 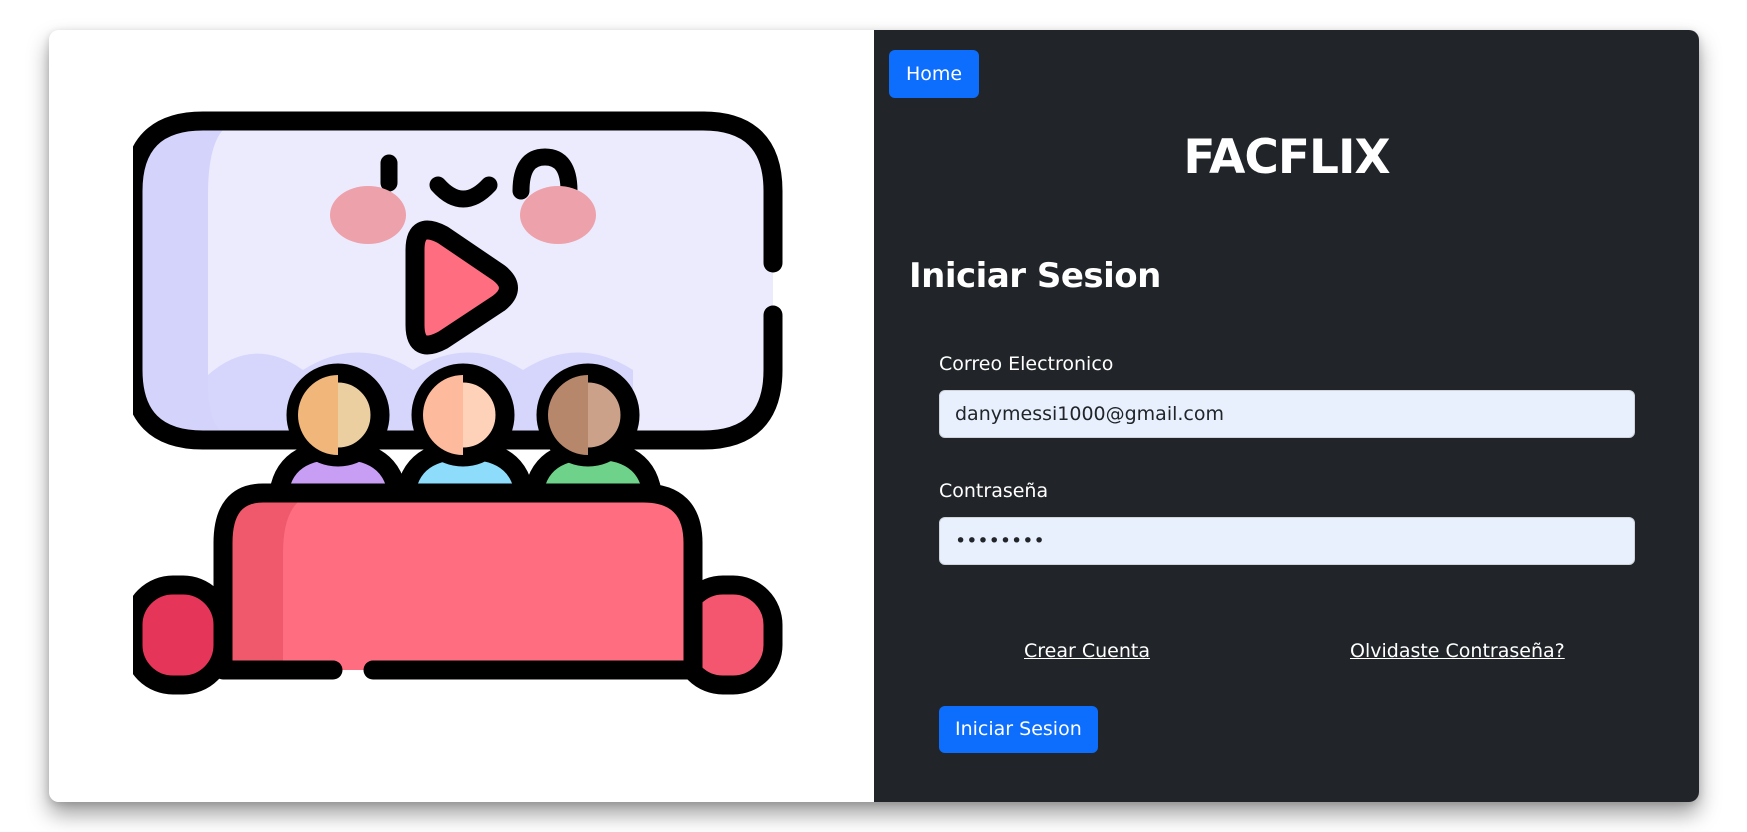 I want to click on password-label: Contraseña, so click(x=994, y=491).